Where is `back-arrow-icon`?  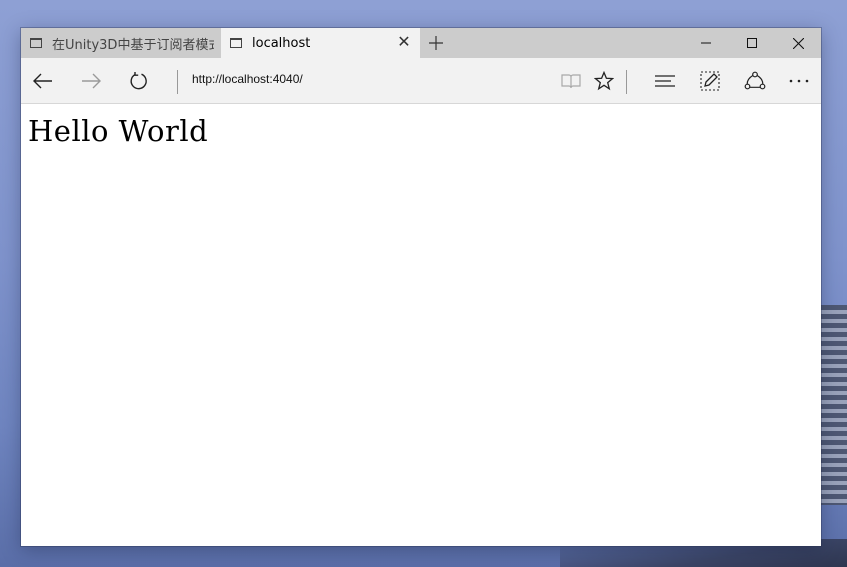
back-arrow-icon is located at coordinates (42, 81).